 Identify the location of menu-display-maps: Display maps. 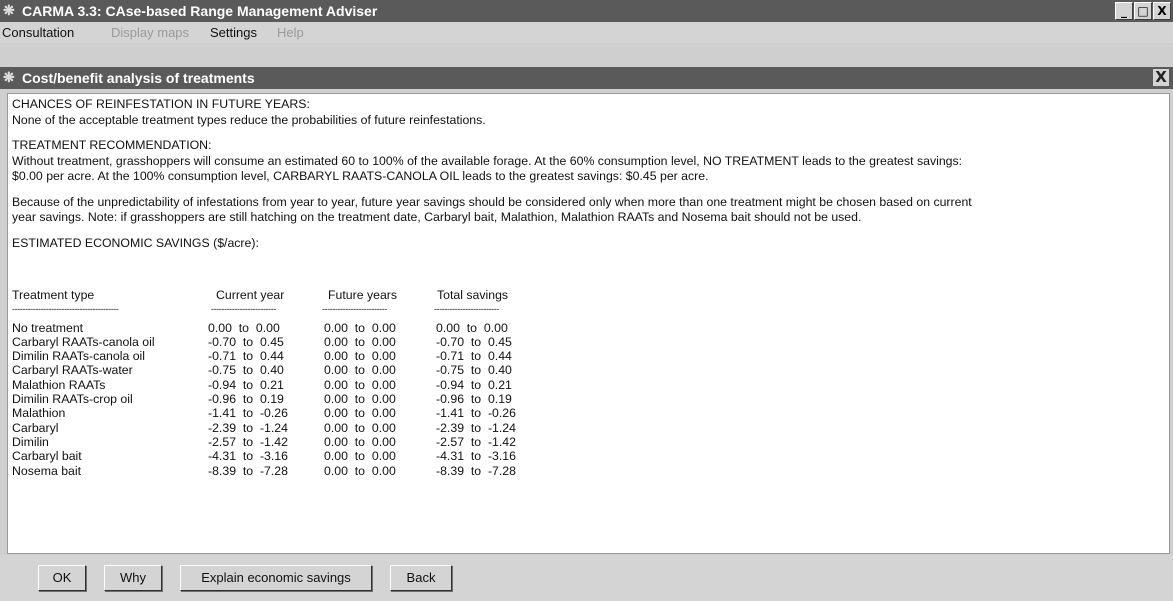
(150, 32).